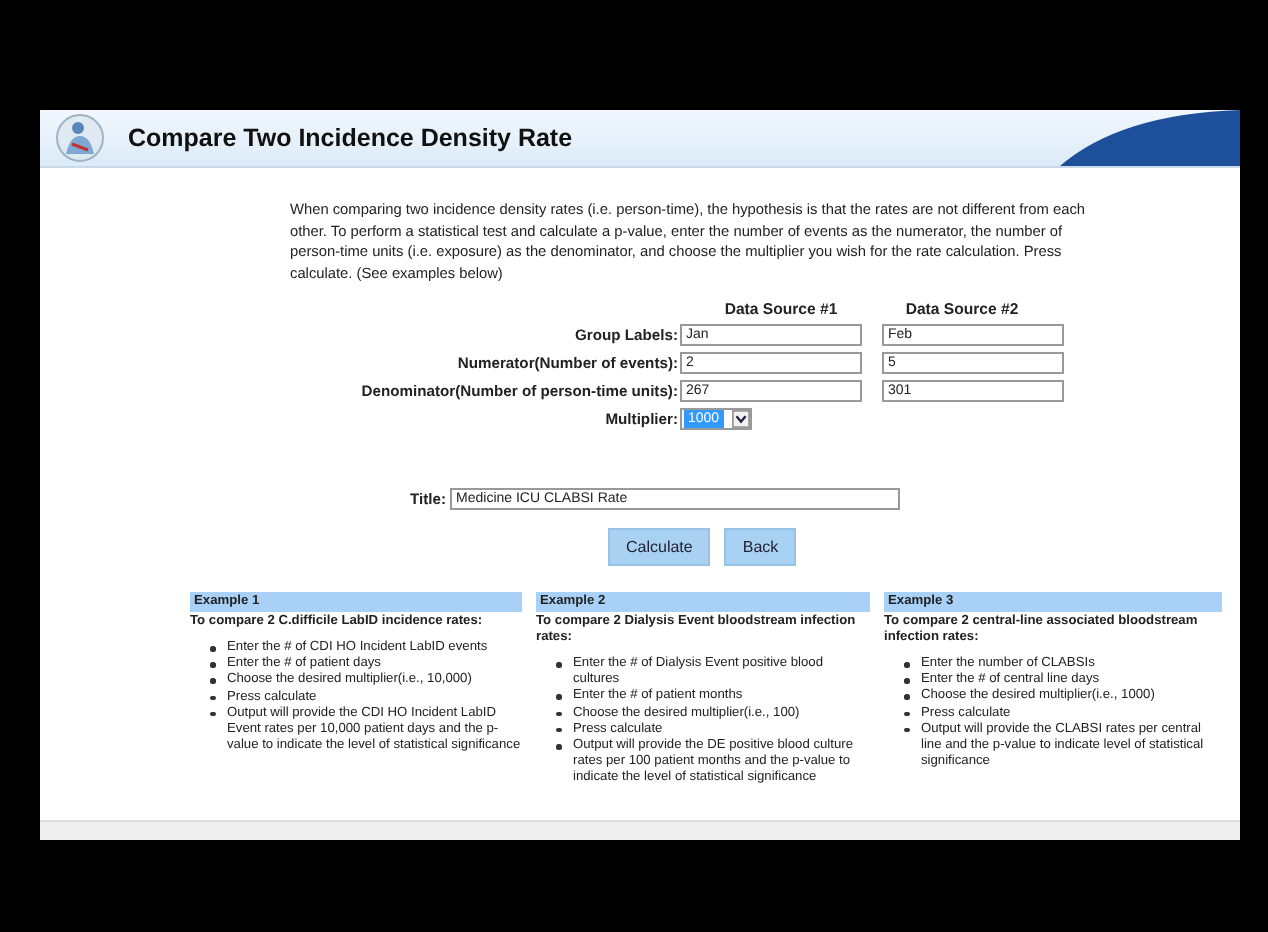  Describe the element at coordinates (80, 138) in the screenshot. I see `doctor-icon` at that location.